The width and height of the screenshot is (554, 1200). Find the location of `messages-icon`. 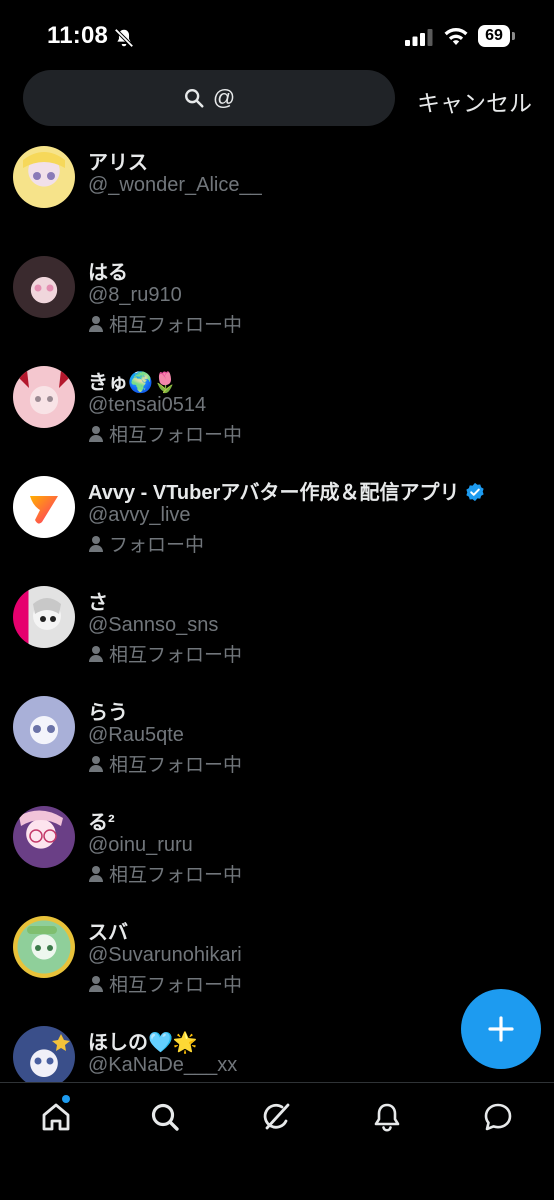

messages-icon is located at coordinates (498, 1117).